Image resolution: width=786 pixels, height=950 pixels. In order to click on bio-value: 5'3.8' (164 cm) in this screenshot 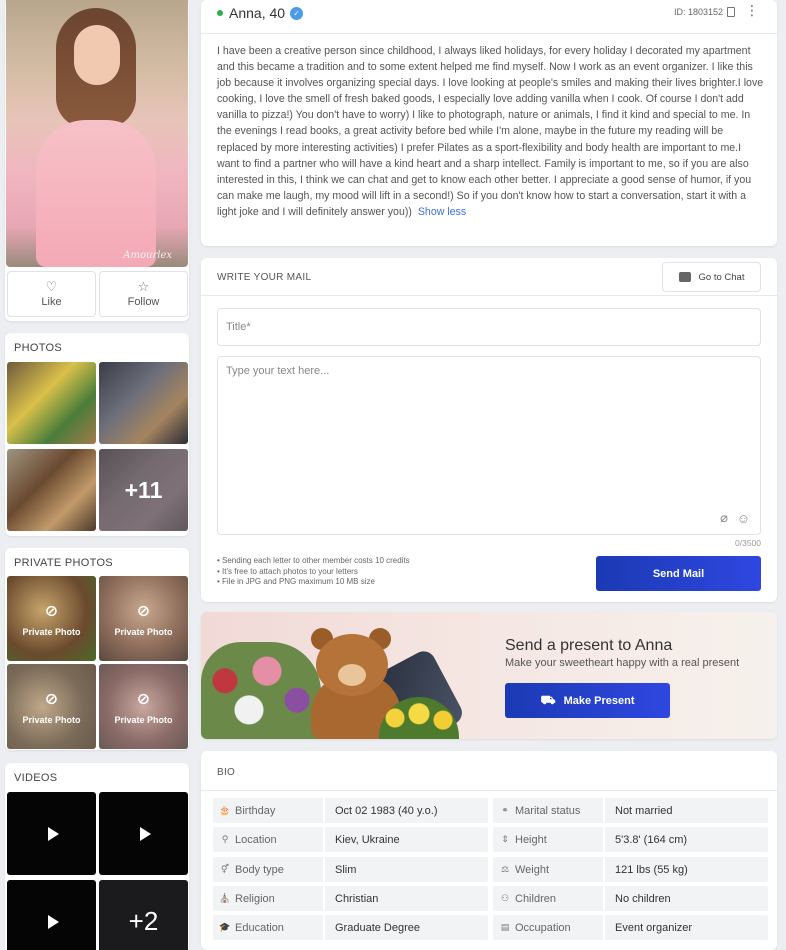, I will do `click(686, 839)`.